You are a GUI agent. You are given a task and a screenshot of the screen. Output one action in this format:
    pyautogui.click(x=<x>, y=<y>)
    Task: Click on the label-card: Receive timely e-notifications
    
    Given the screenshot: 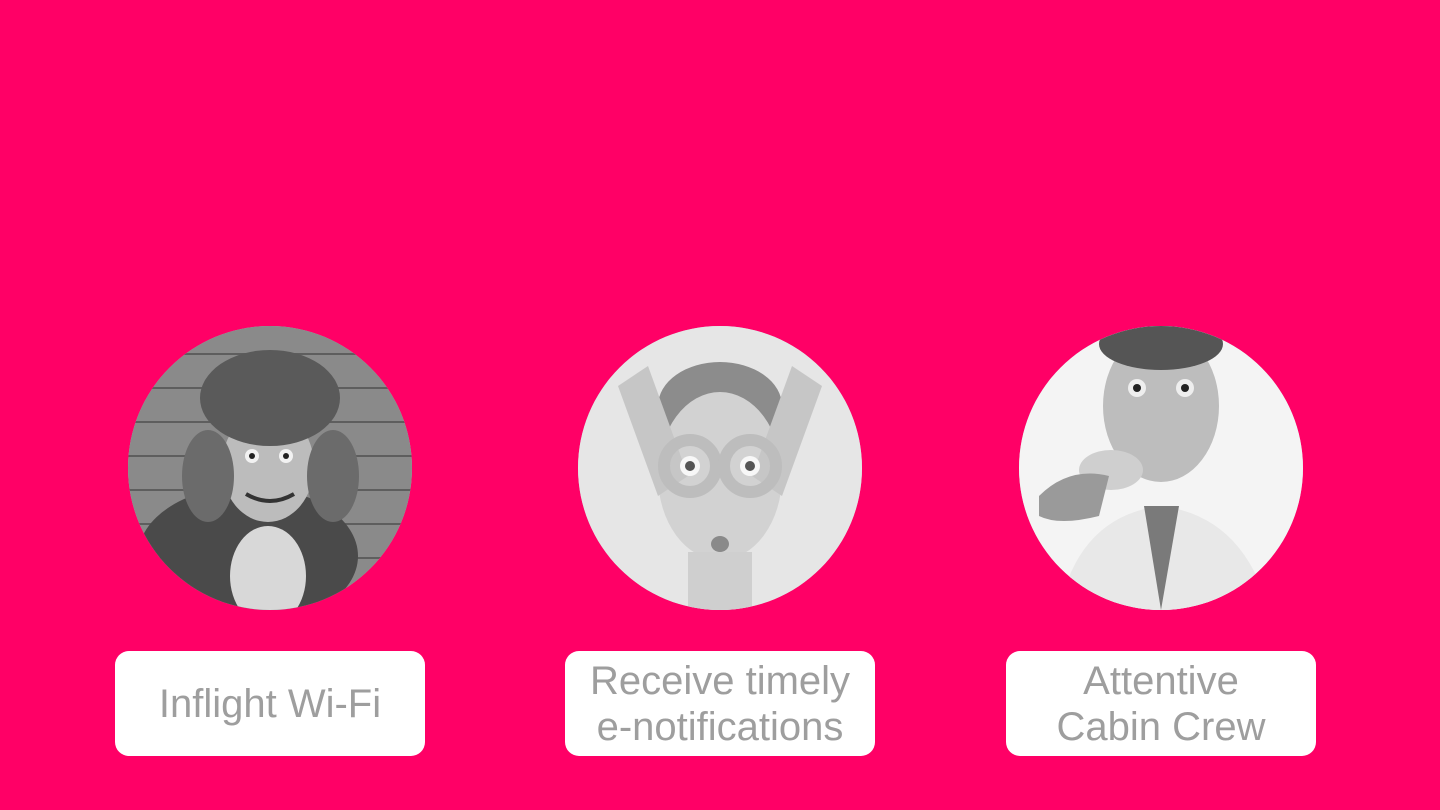 What is the action you would take?
    pyautogui.click(x=720, y=703)
    